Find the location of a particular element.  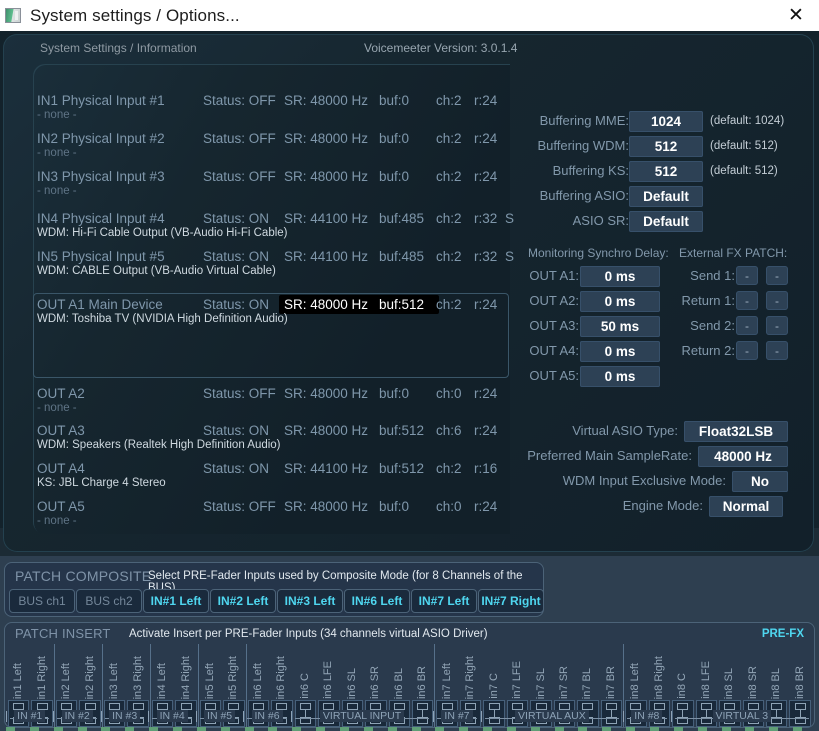

pre-fx-label: PRE-FX is located at coordinates (783, 634).